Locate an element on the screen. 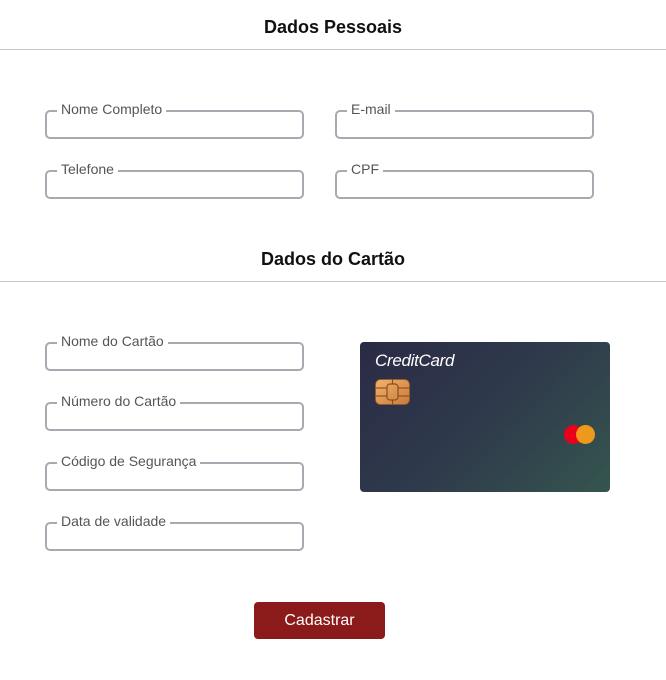 The width and height of the screenshot is (666, 680). card-number-label: Número do Cartão is located at coordinates (119, 401).